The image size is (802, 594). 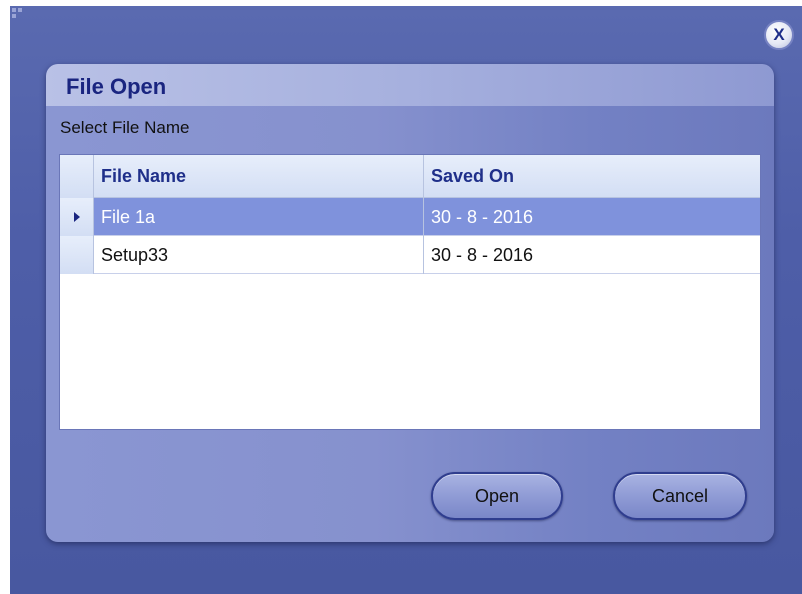 I want to click on table-row: File 1a 30 - 8 - 2016, so click(x=410, y=217).